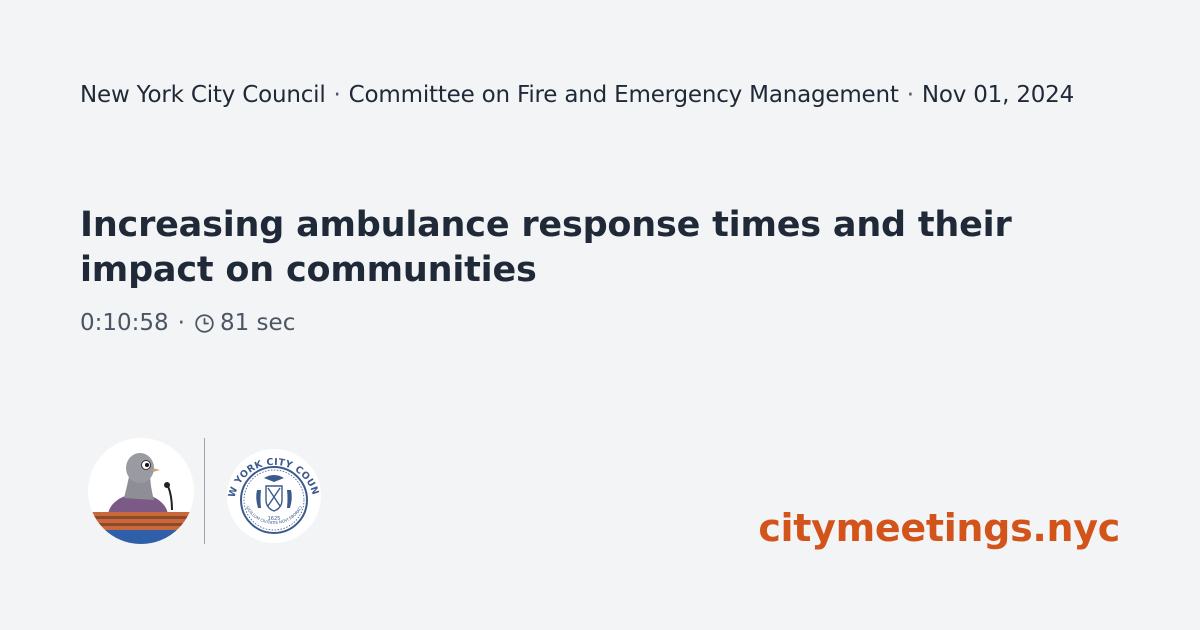 The width and height of the screenshot is (1200, 630). Describe the element at coordinates (939, 528) in the screenshot. I see `site-name: citymeetings.nyc` at that location.